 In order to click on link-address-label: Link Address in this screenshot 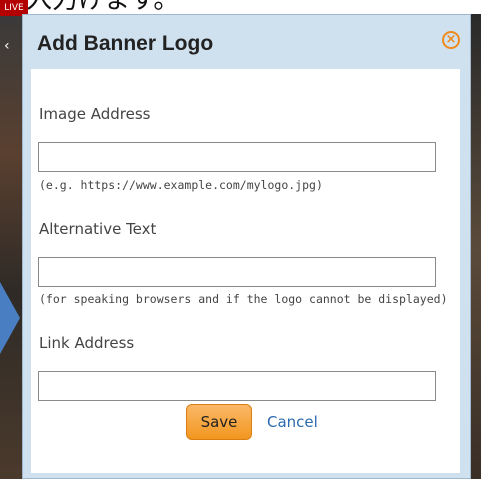, I will do `click(87, 343)`.